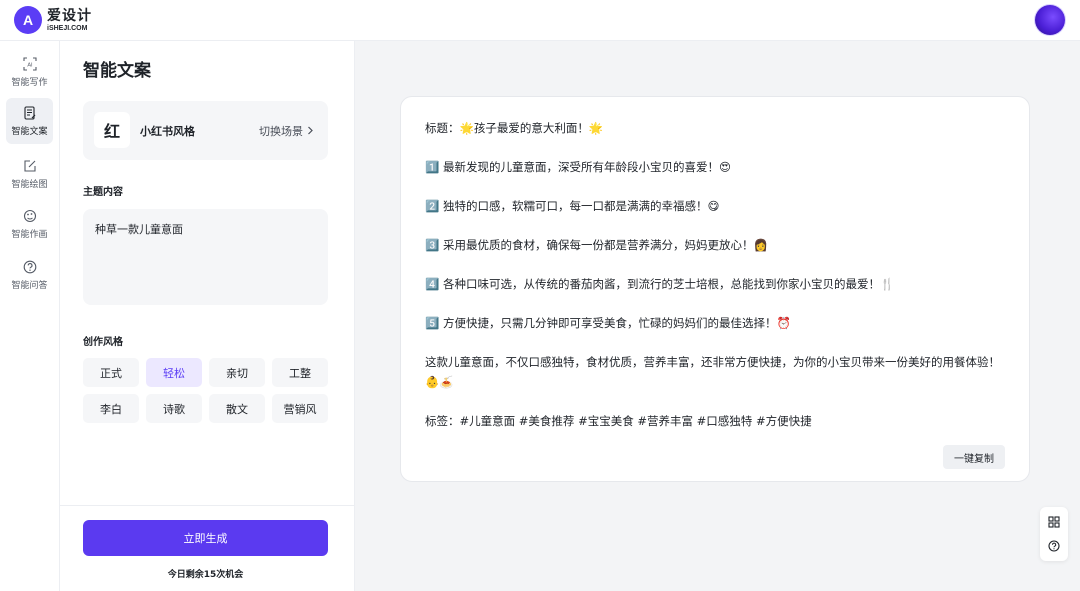  What do you see at coordinates (207, 505) in the screenshot?
I see `divider` at bounding box center [207, 505].